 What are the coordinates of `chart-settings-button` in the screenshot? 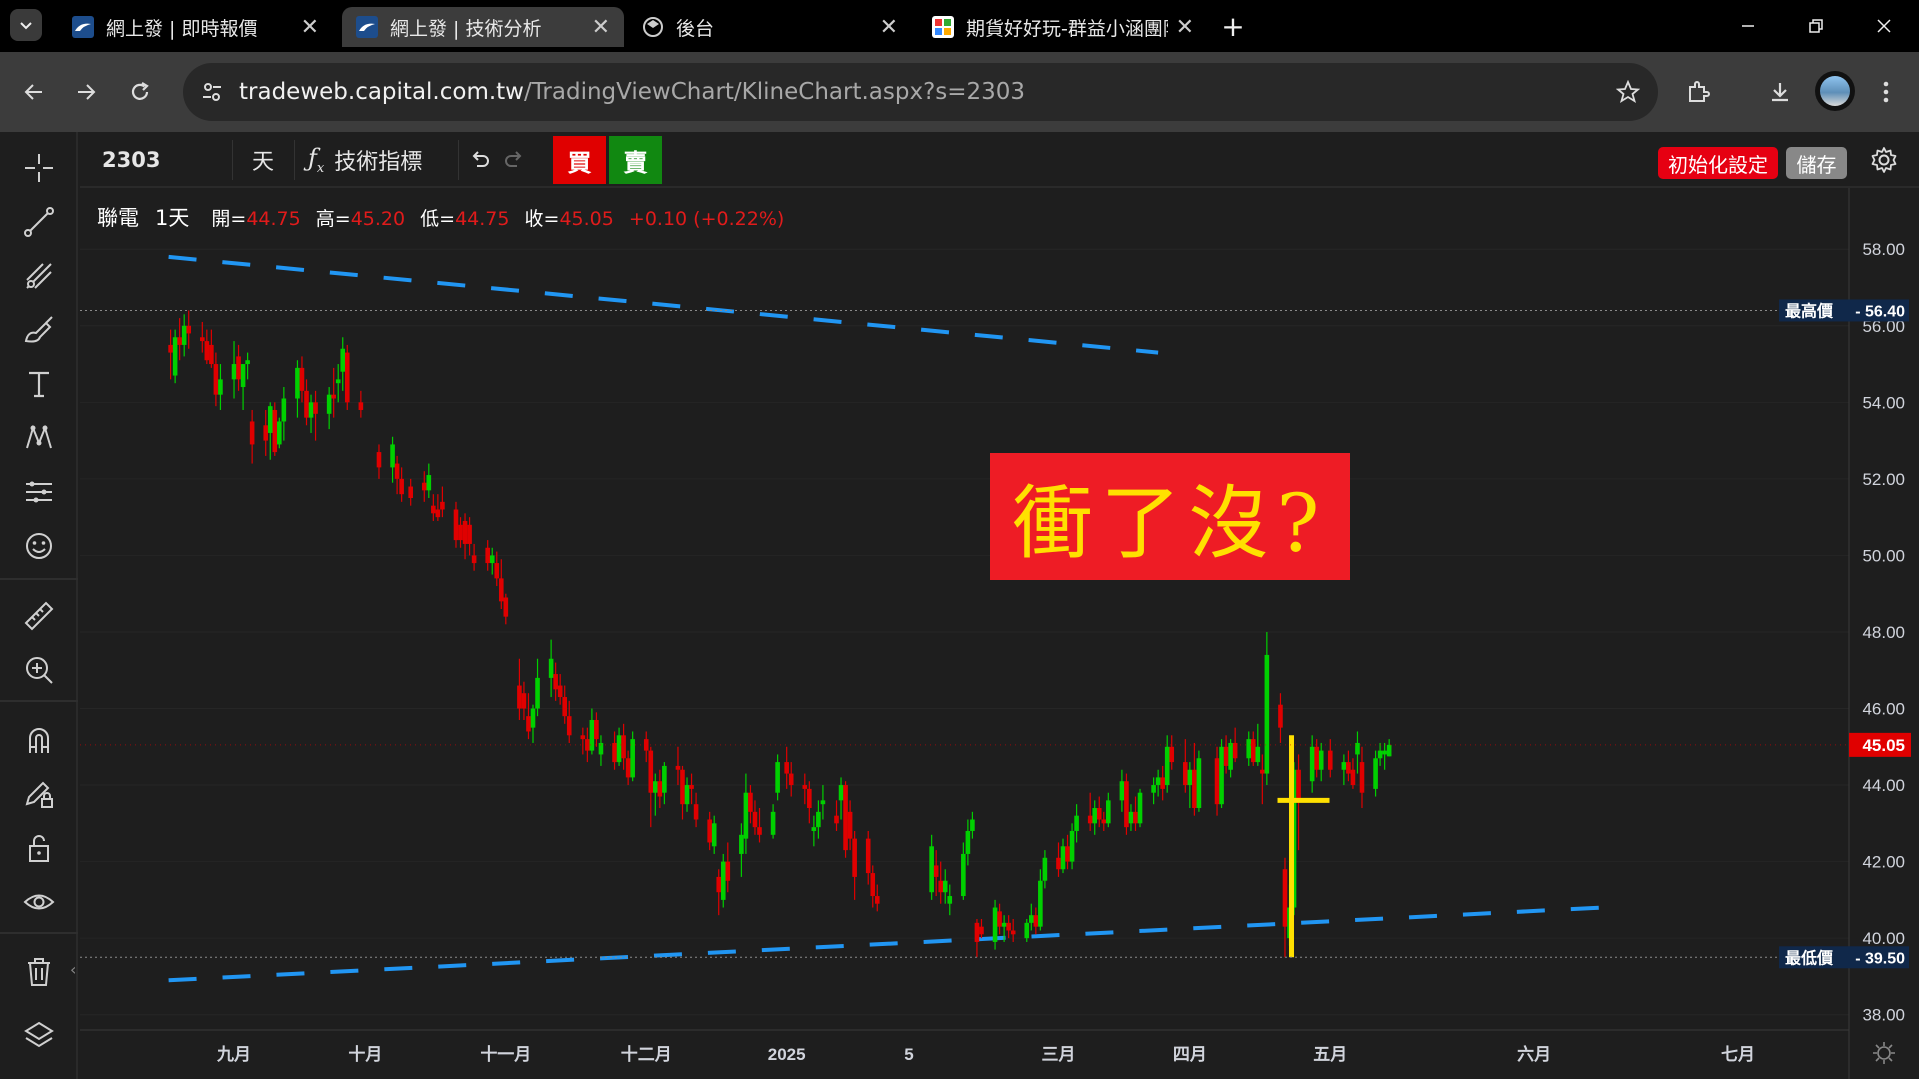 It's located at (1884, 160).